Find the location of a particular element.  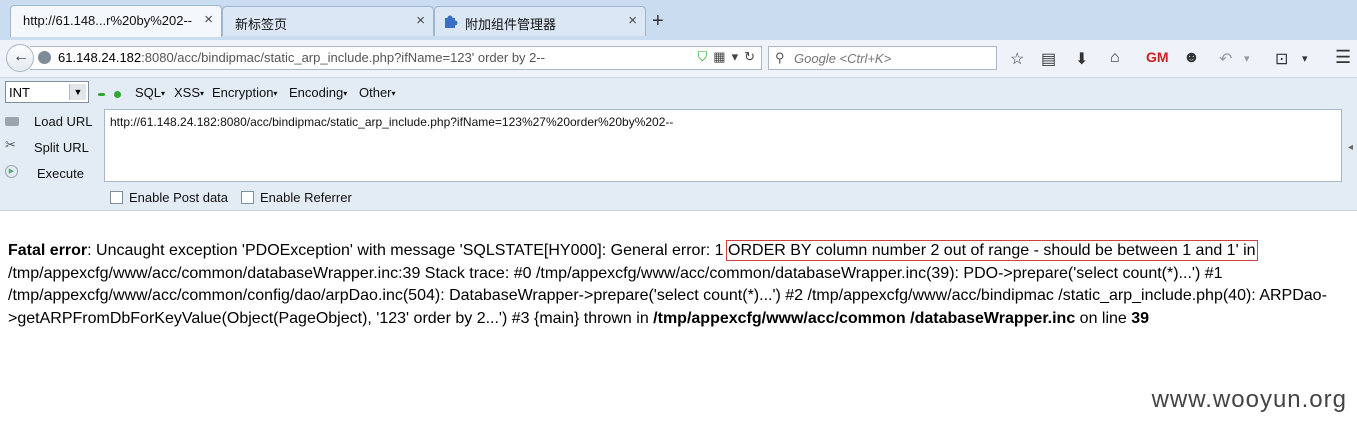

menu-xss: XSS▾ is located at coordinates (189, 92).